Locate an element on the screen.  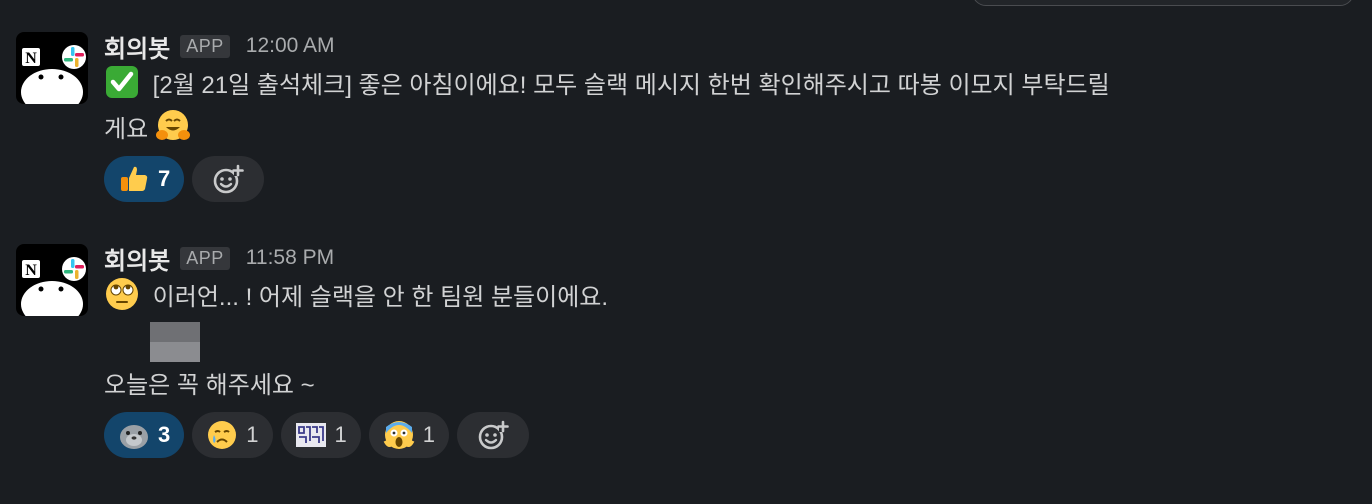
crying-face-icon is located at coordinates (222, 435).